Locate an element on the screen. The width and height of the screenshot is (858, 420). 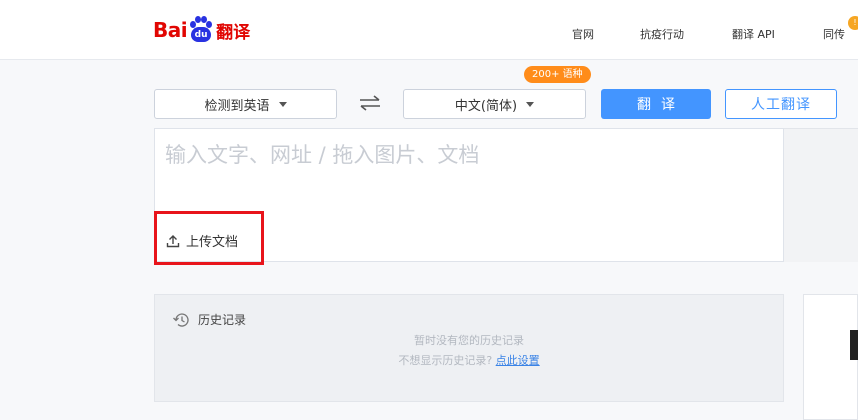
swap-arrows-icon is located at coordinates (370, 103).